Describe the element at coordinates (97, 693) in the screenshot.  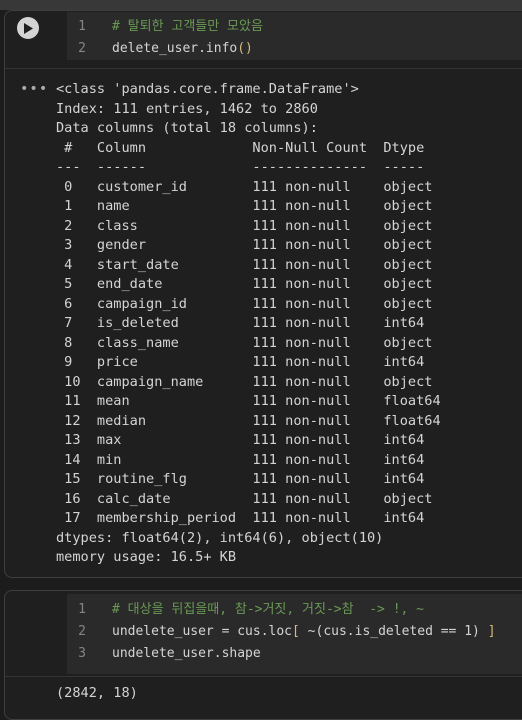
I see `output-partial: (2842, 18)` at that location.